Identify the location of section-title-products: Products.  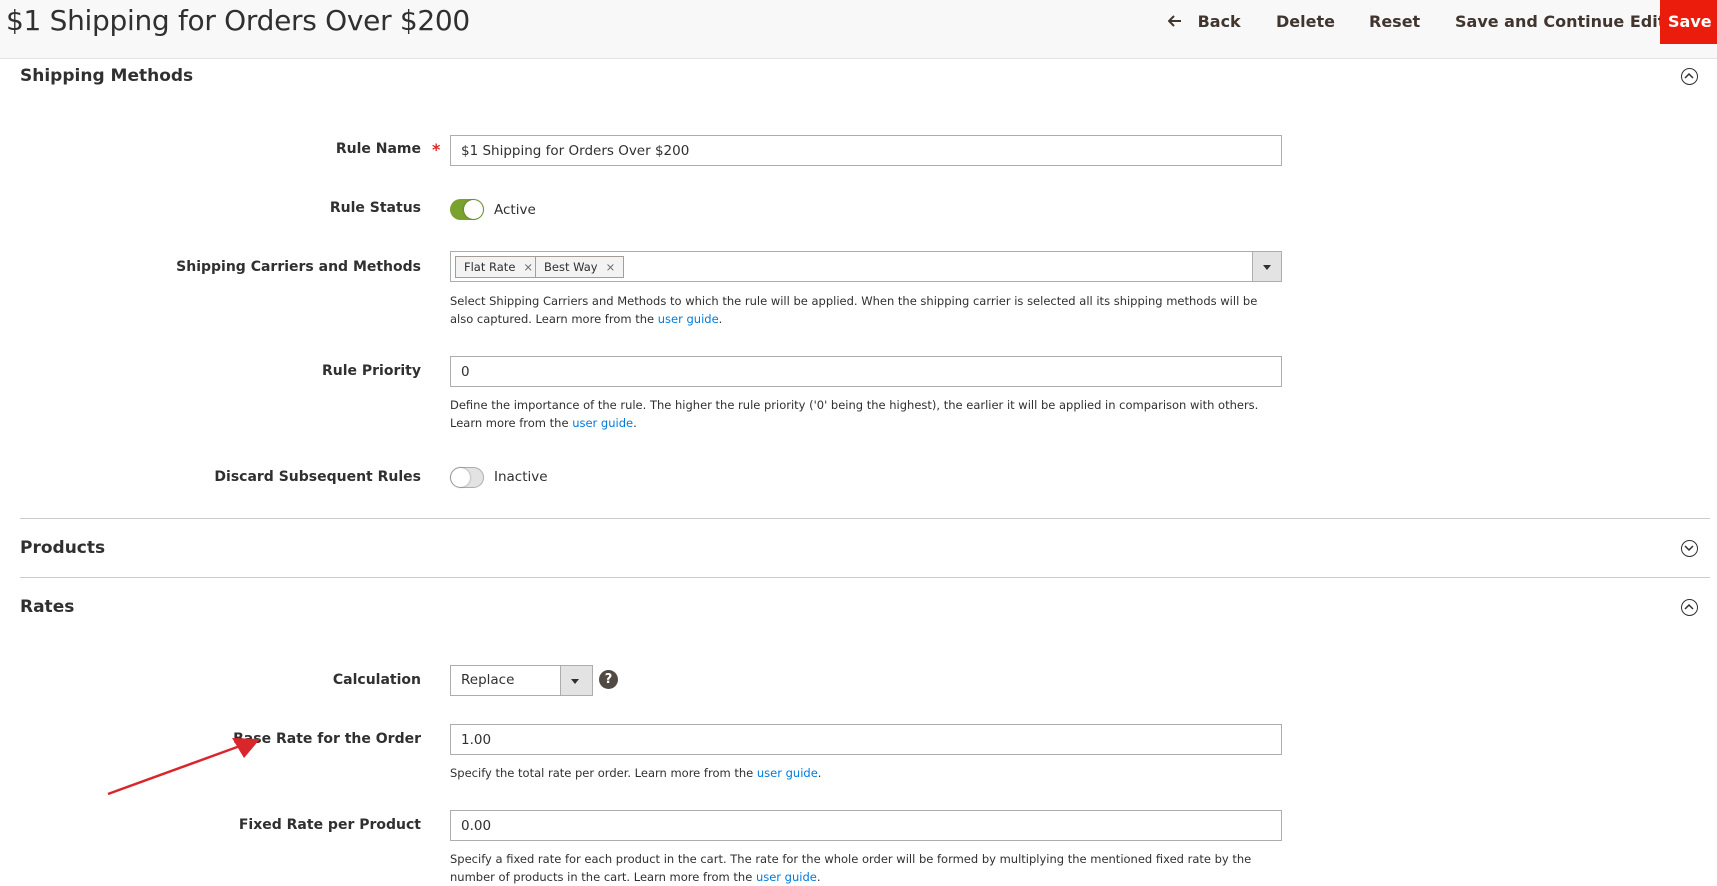
(62, 548).